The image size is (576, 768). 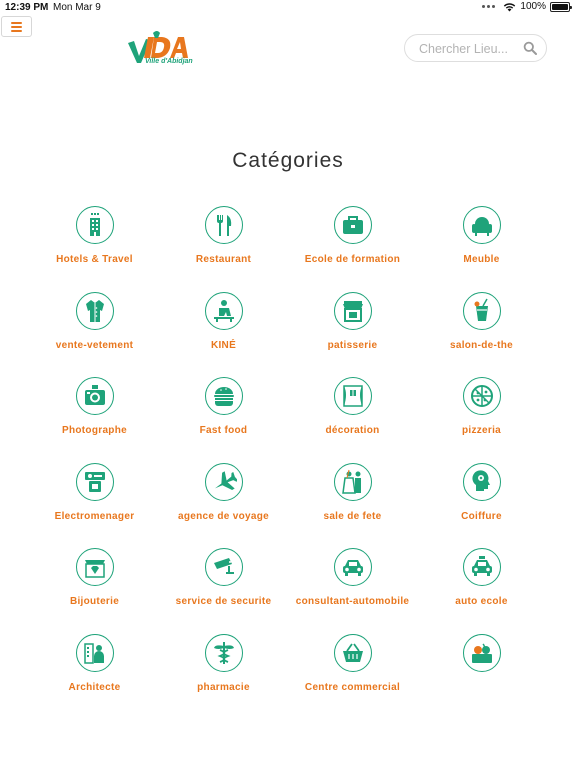 I want to click on briefcase-icon, so click(x=352, y=225).